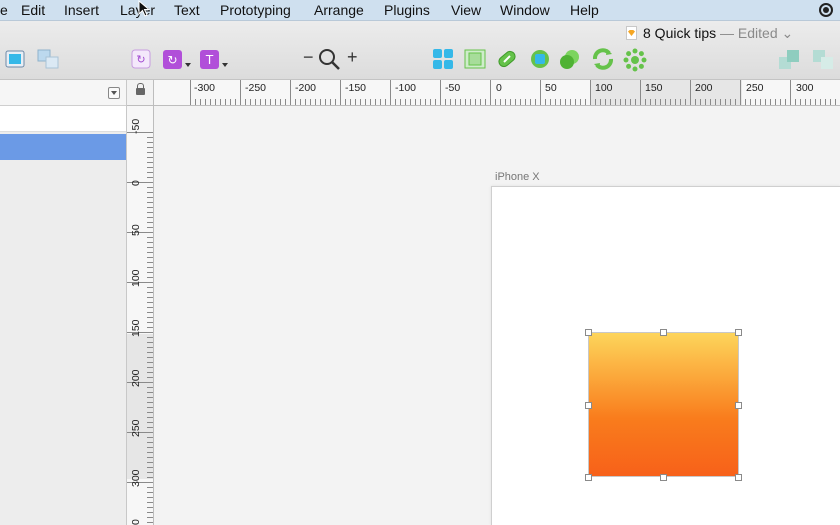 The image size is (840, 525). What do you see at coordinates (507, 59) in the screenshot?
I see `flatten-icon` at bounding box center [507, 59].